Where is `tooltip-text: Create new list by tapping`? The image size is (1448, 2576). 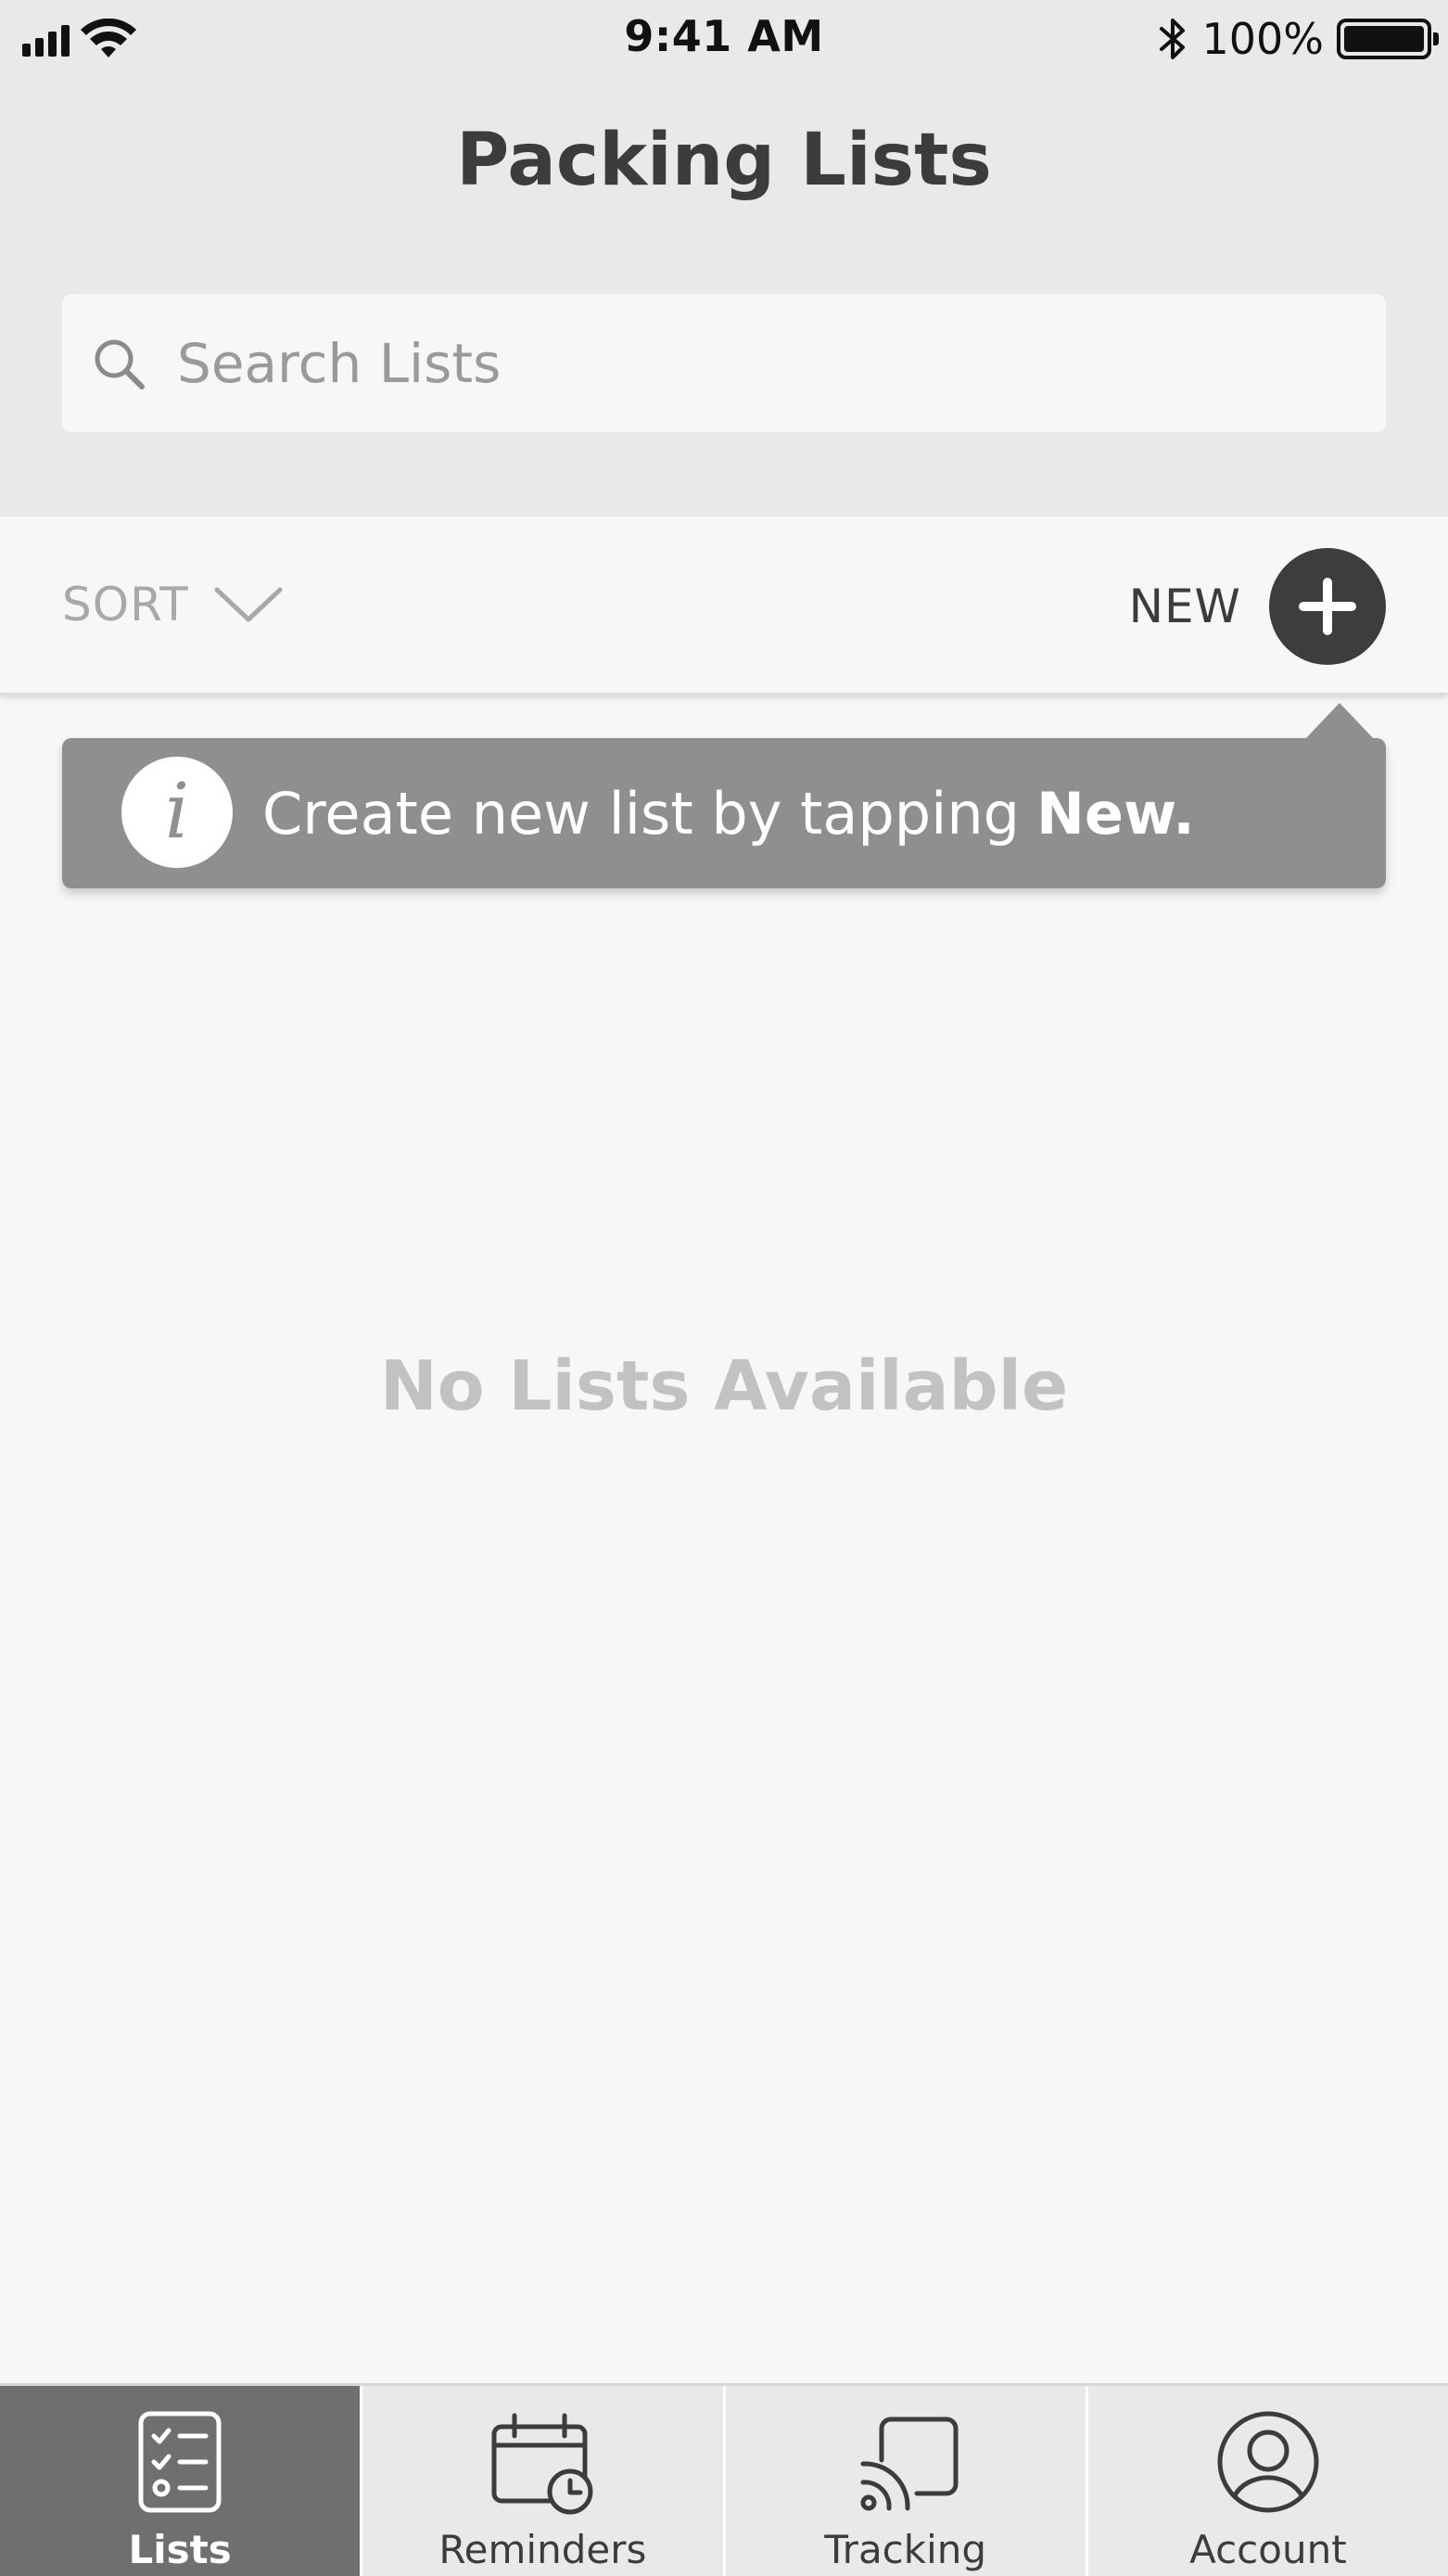
tooltip-text: Create new list by tapping is located at coordinates (641, 813).